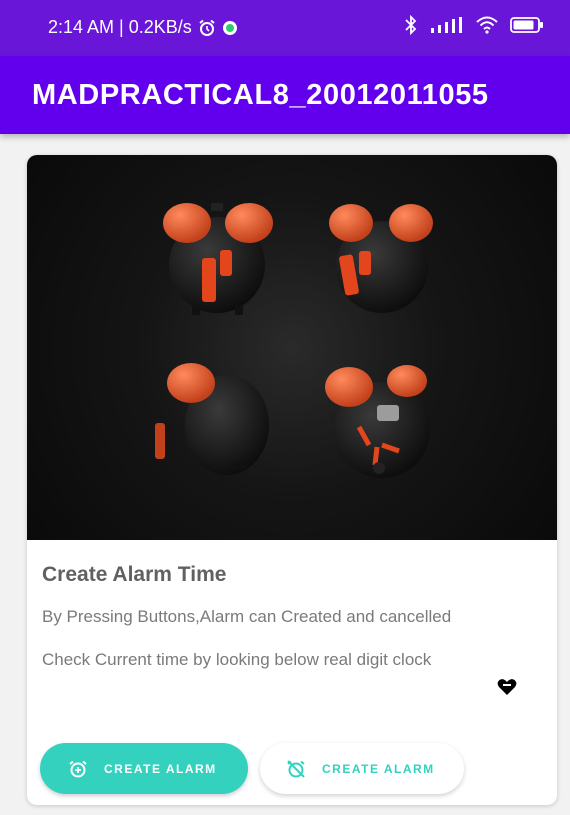 This screenshot has width=570, height=815. Describe the element at coordinates (160, 768) in the screenshot. I see `create-alarm-label: CREATE ALARM` at that location.